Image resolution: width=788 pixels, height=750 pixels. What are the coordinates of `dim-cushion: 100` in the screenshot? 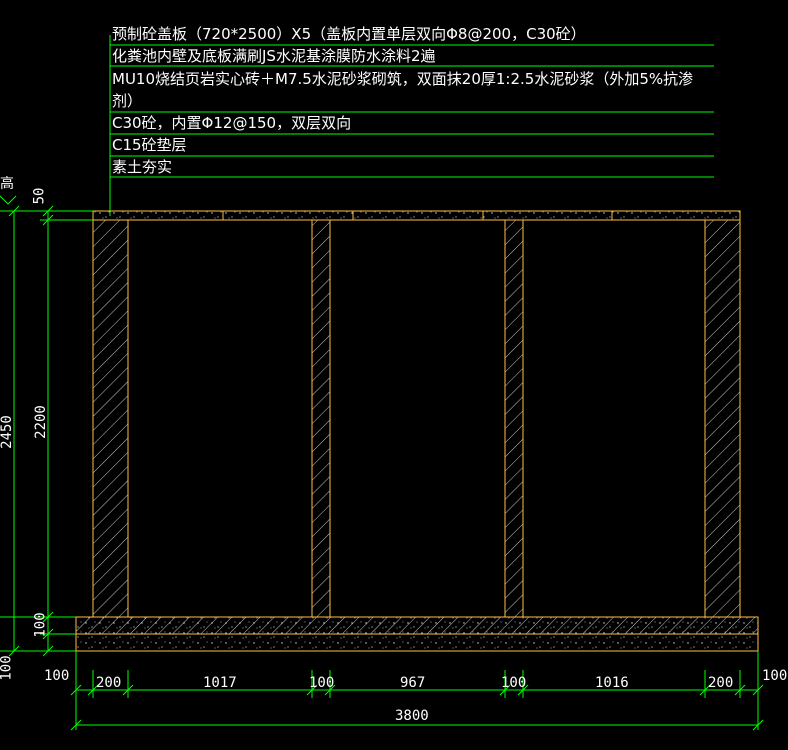 It's located at (7, 668).